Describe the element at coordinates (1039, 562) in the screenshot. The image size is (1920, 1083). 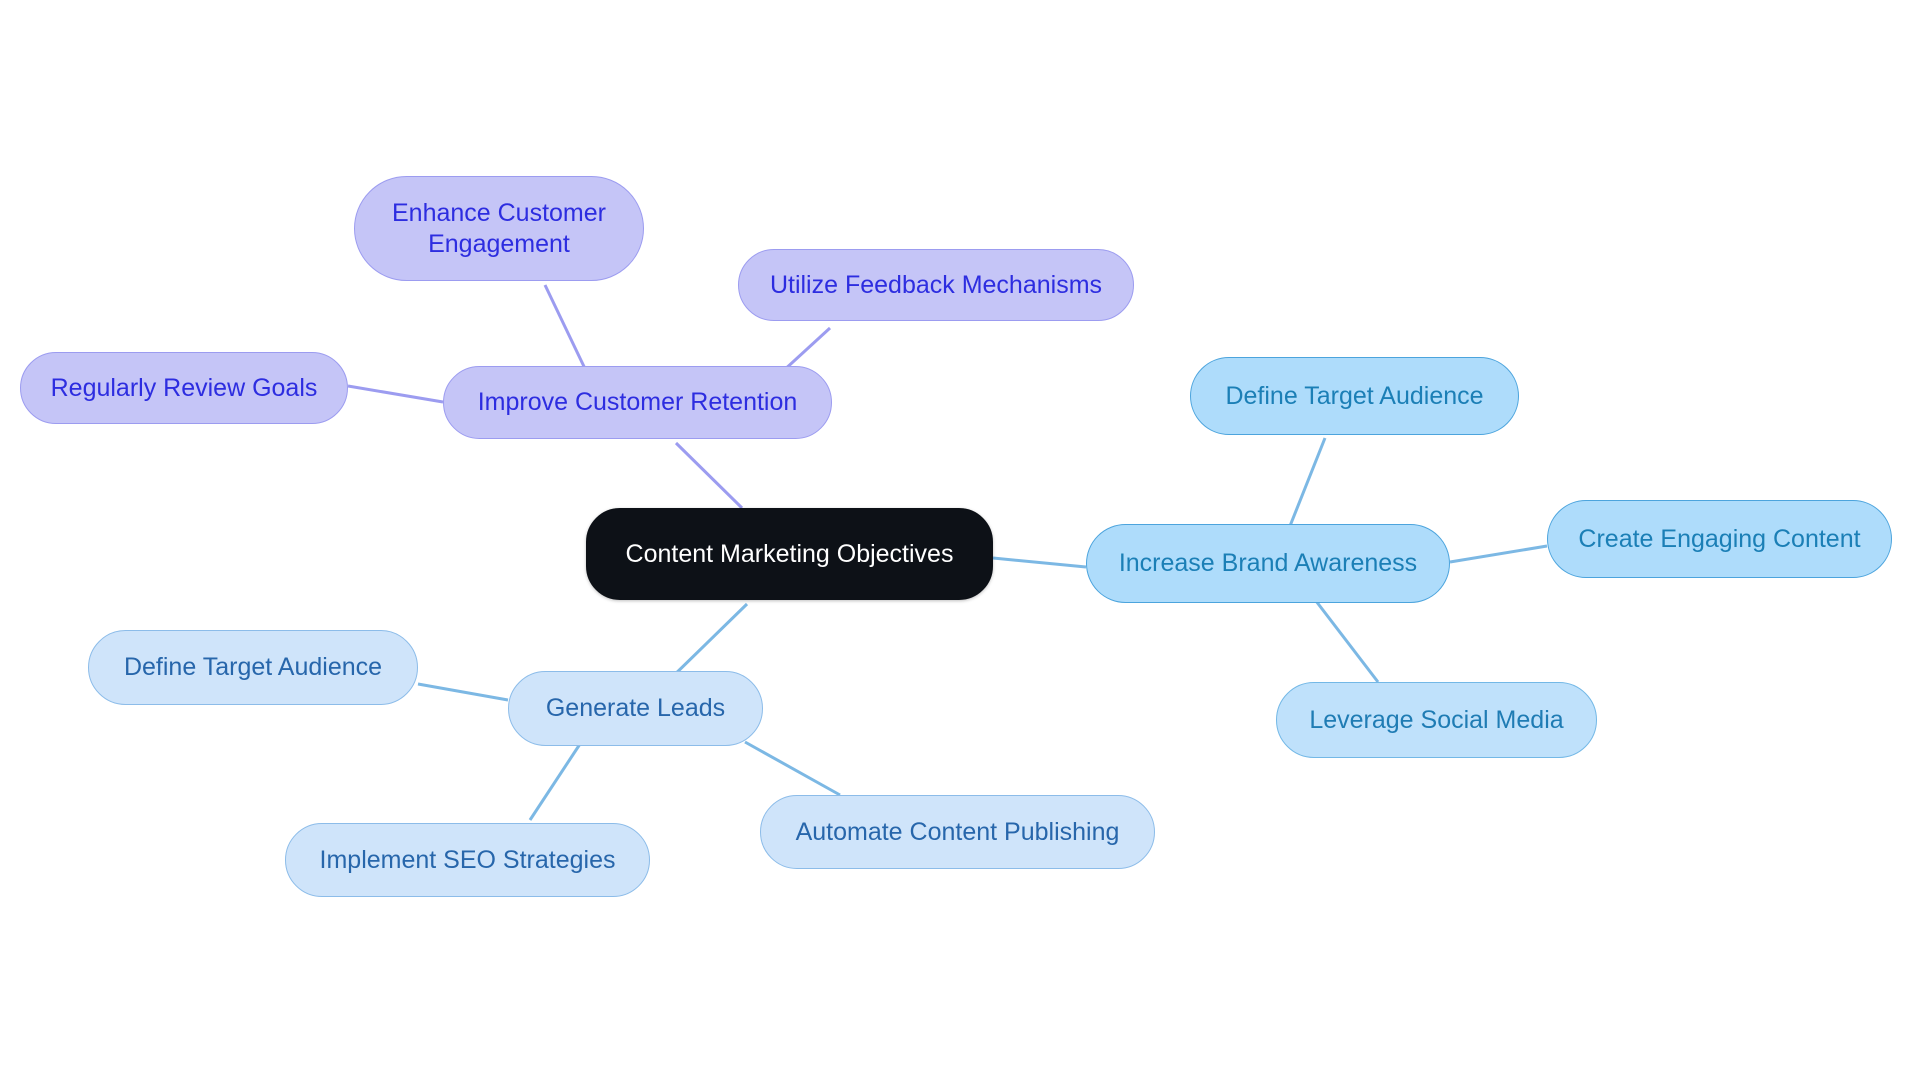
I see `edge-root-to-brand-awareness` at that location.